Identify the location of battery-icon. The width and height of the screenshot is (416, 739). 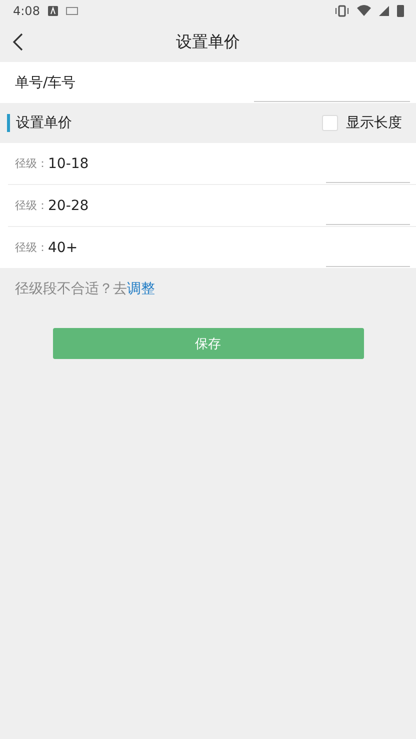
(400, 11).